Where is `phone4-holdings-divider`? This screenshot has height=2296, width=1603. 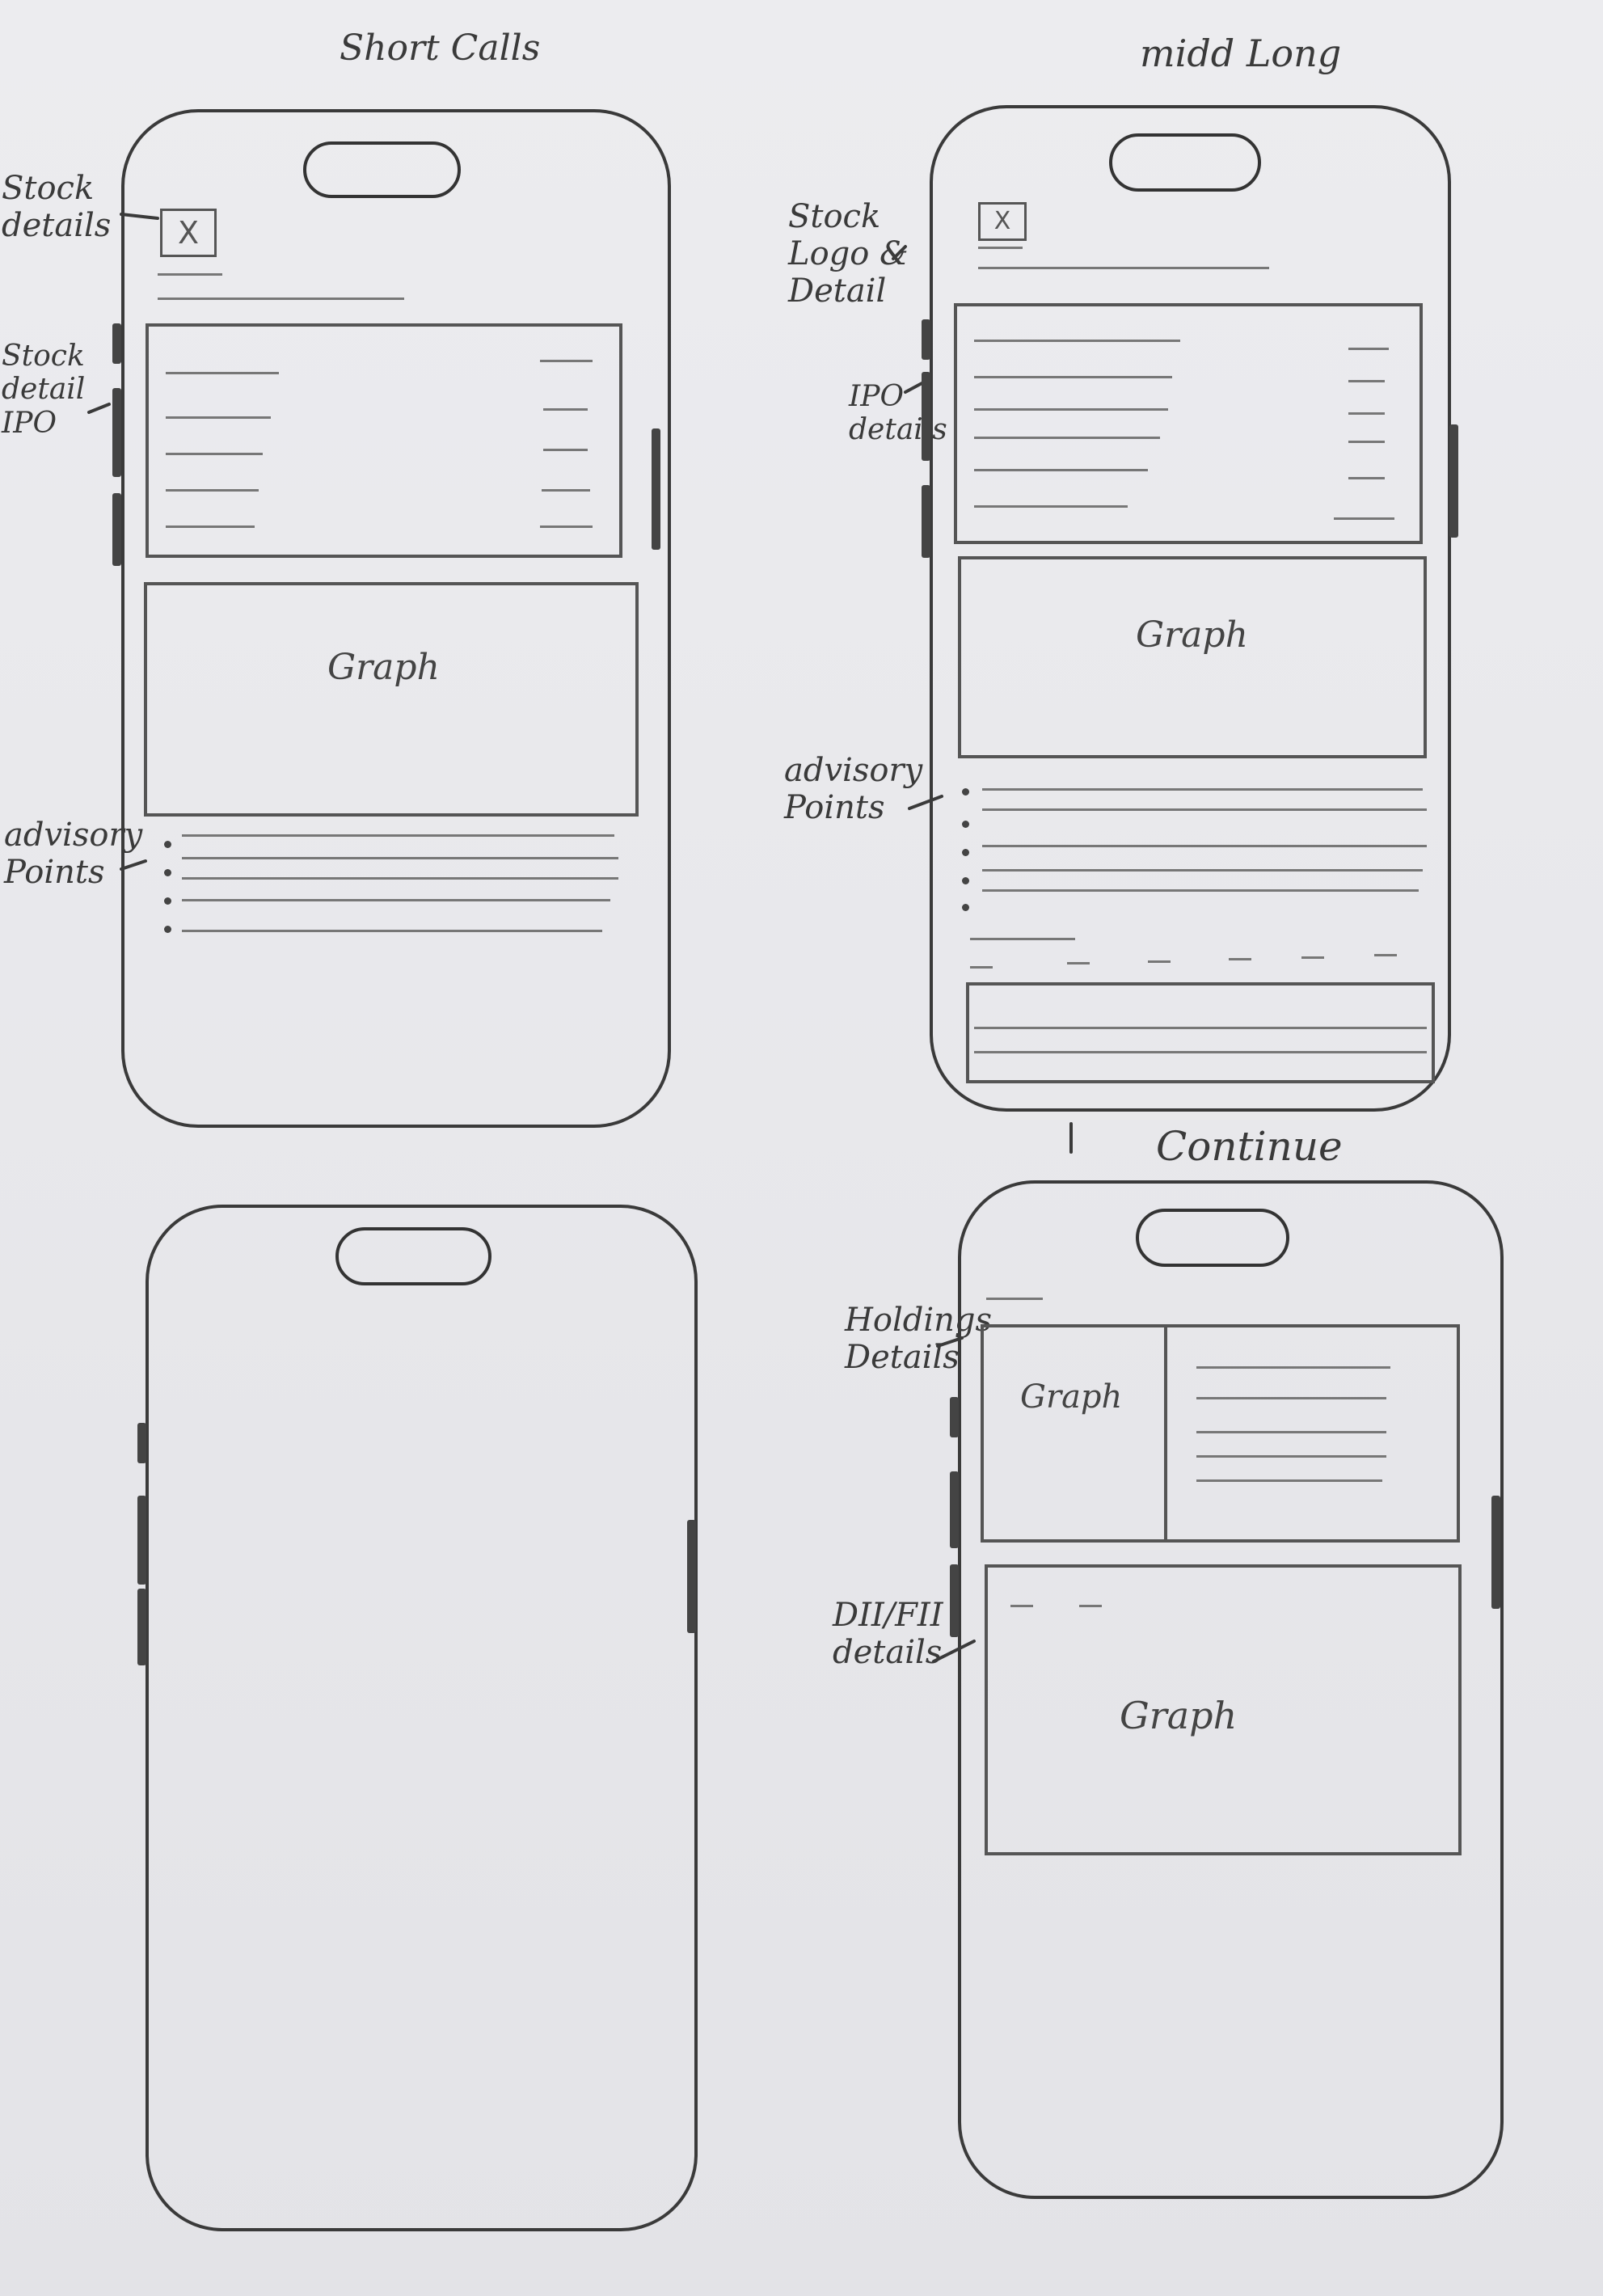
phone4-holdings-divider is located at coordinates (1165, 1433).